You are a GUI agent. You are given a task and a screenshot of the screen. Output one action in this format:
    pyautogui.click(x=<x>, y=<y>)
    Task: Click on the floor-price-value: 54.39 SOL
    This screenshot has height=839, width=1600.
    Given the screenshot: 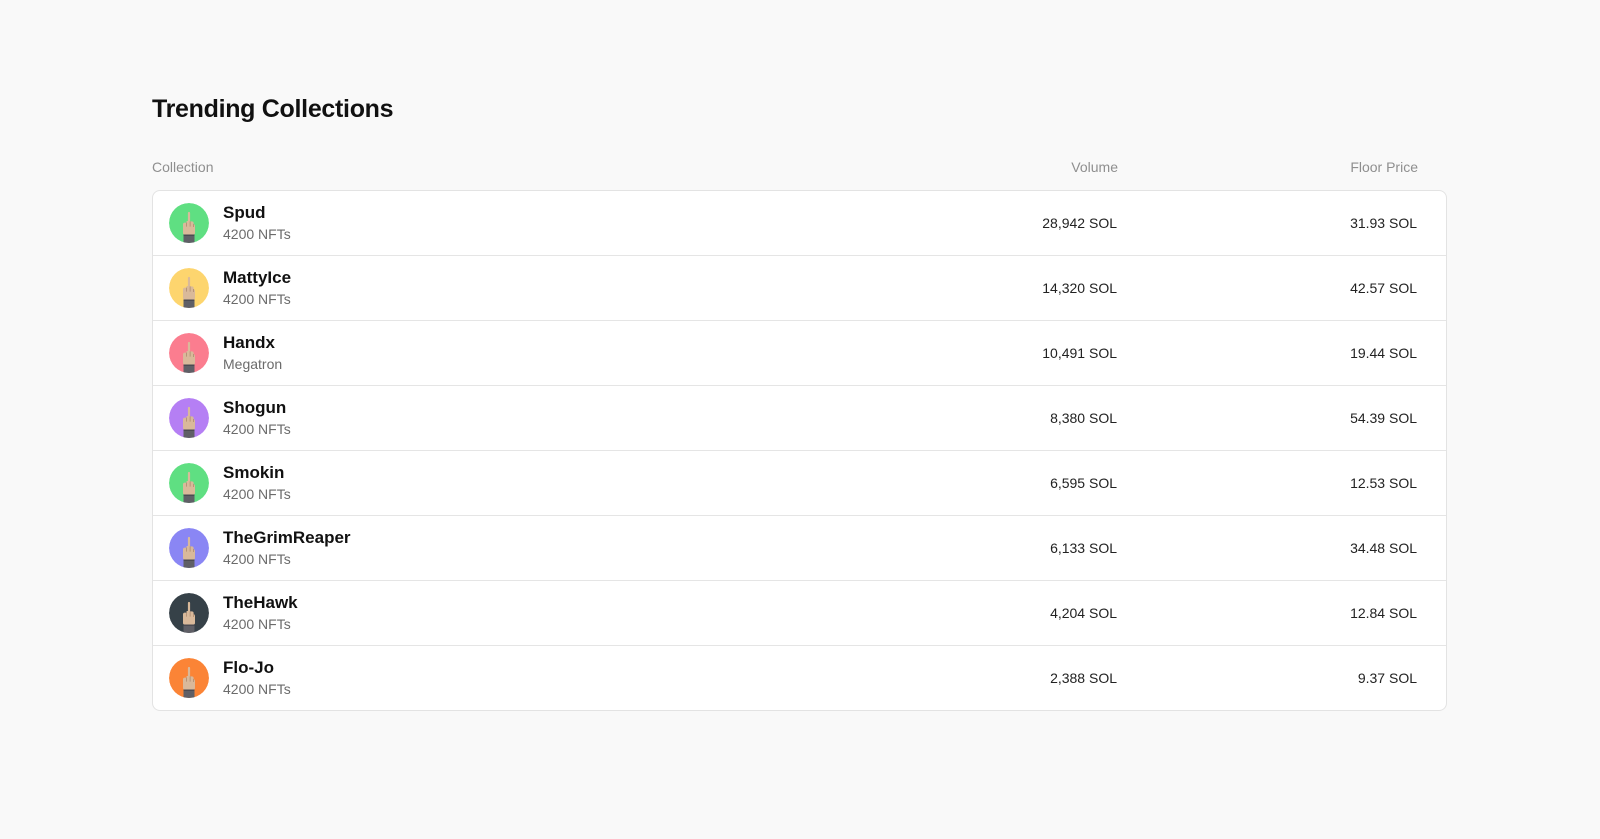 What is the action you would take?
    pyautogui.click(x=1383, y=418)
    